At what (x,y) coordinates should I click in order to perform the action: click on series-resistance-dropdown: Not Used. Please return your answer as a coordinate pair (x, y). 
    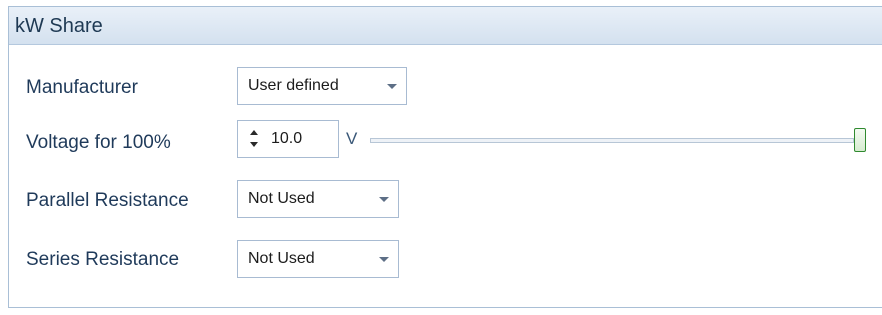
    Looking at the image, I should click on (318, 259).